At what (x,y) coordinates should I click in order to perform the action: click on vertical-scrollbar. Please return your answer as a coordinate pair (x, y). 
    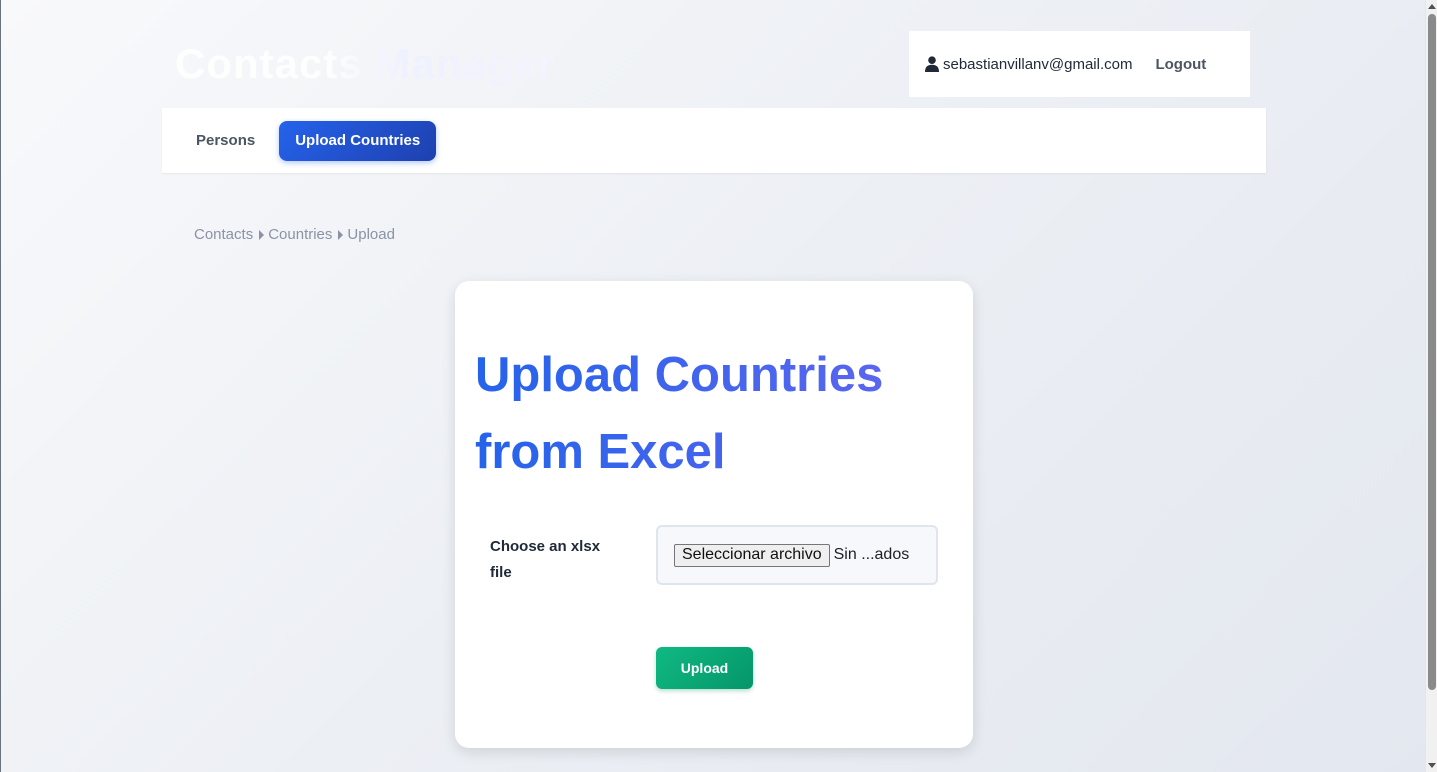
    Looking at the image, I should click on (1431, 386).